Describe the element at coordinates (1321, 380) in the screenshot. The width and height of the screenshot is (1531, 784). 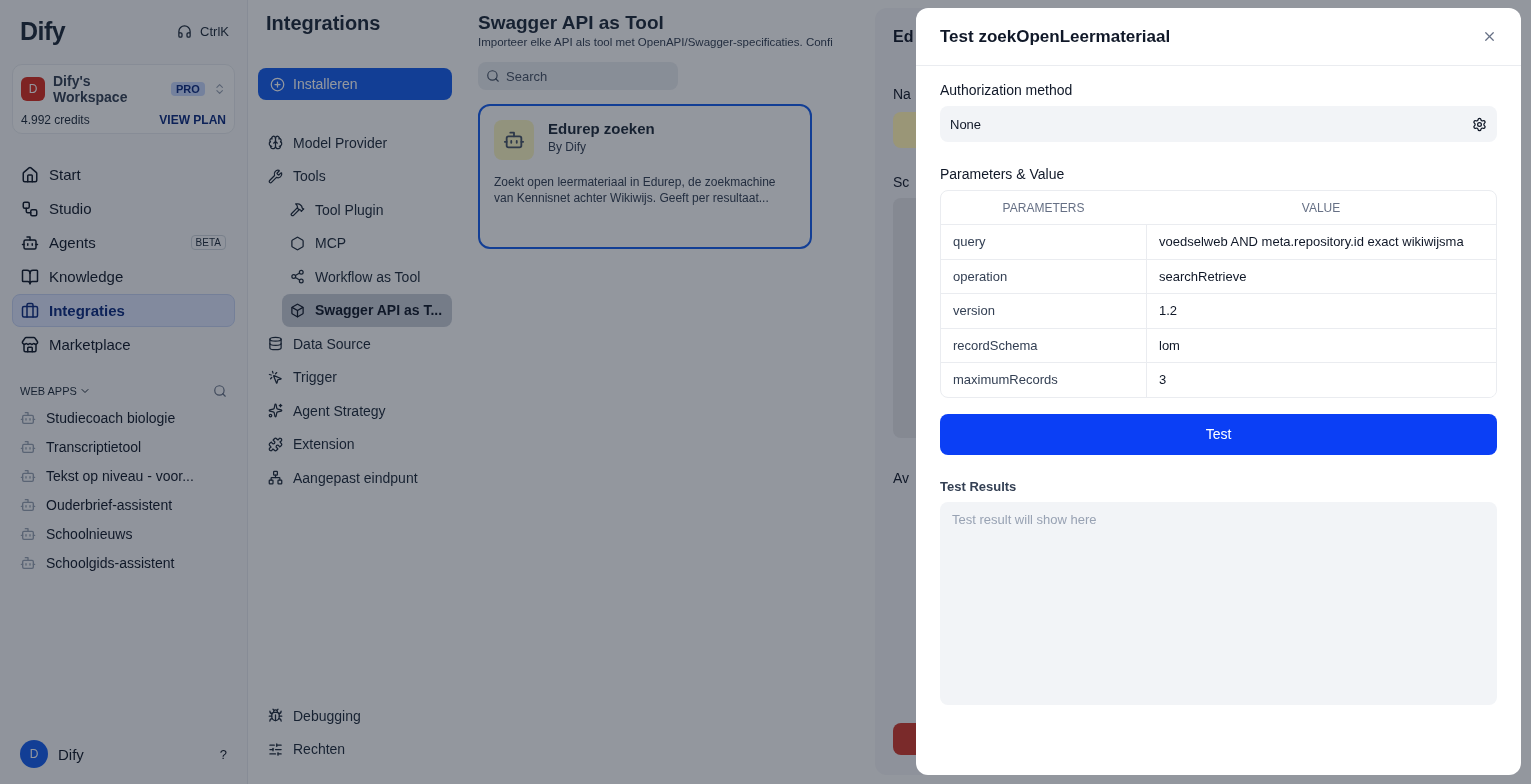
I see `input-field: 3` at that location.